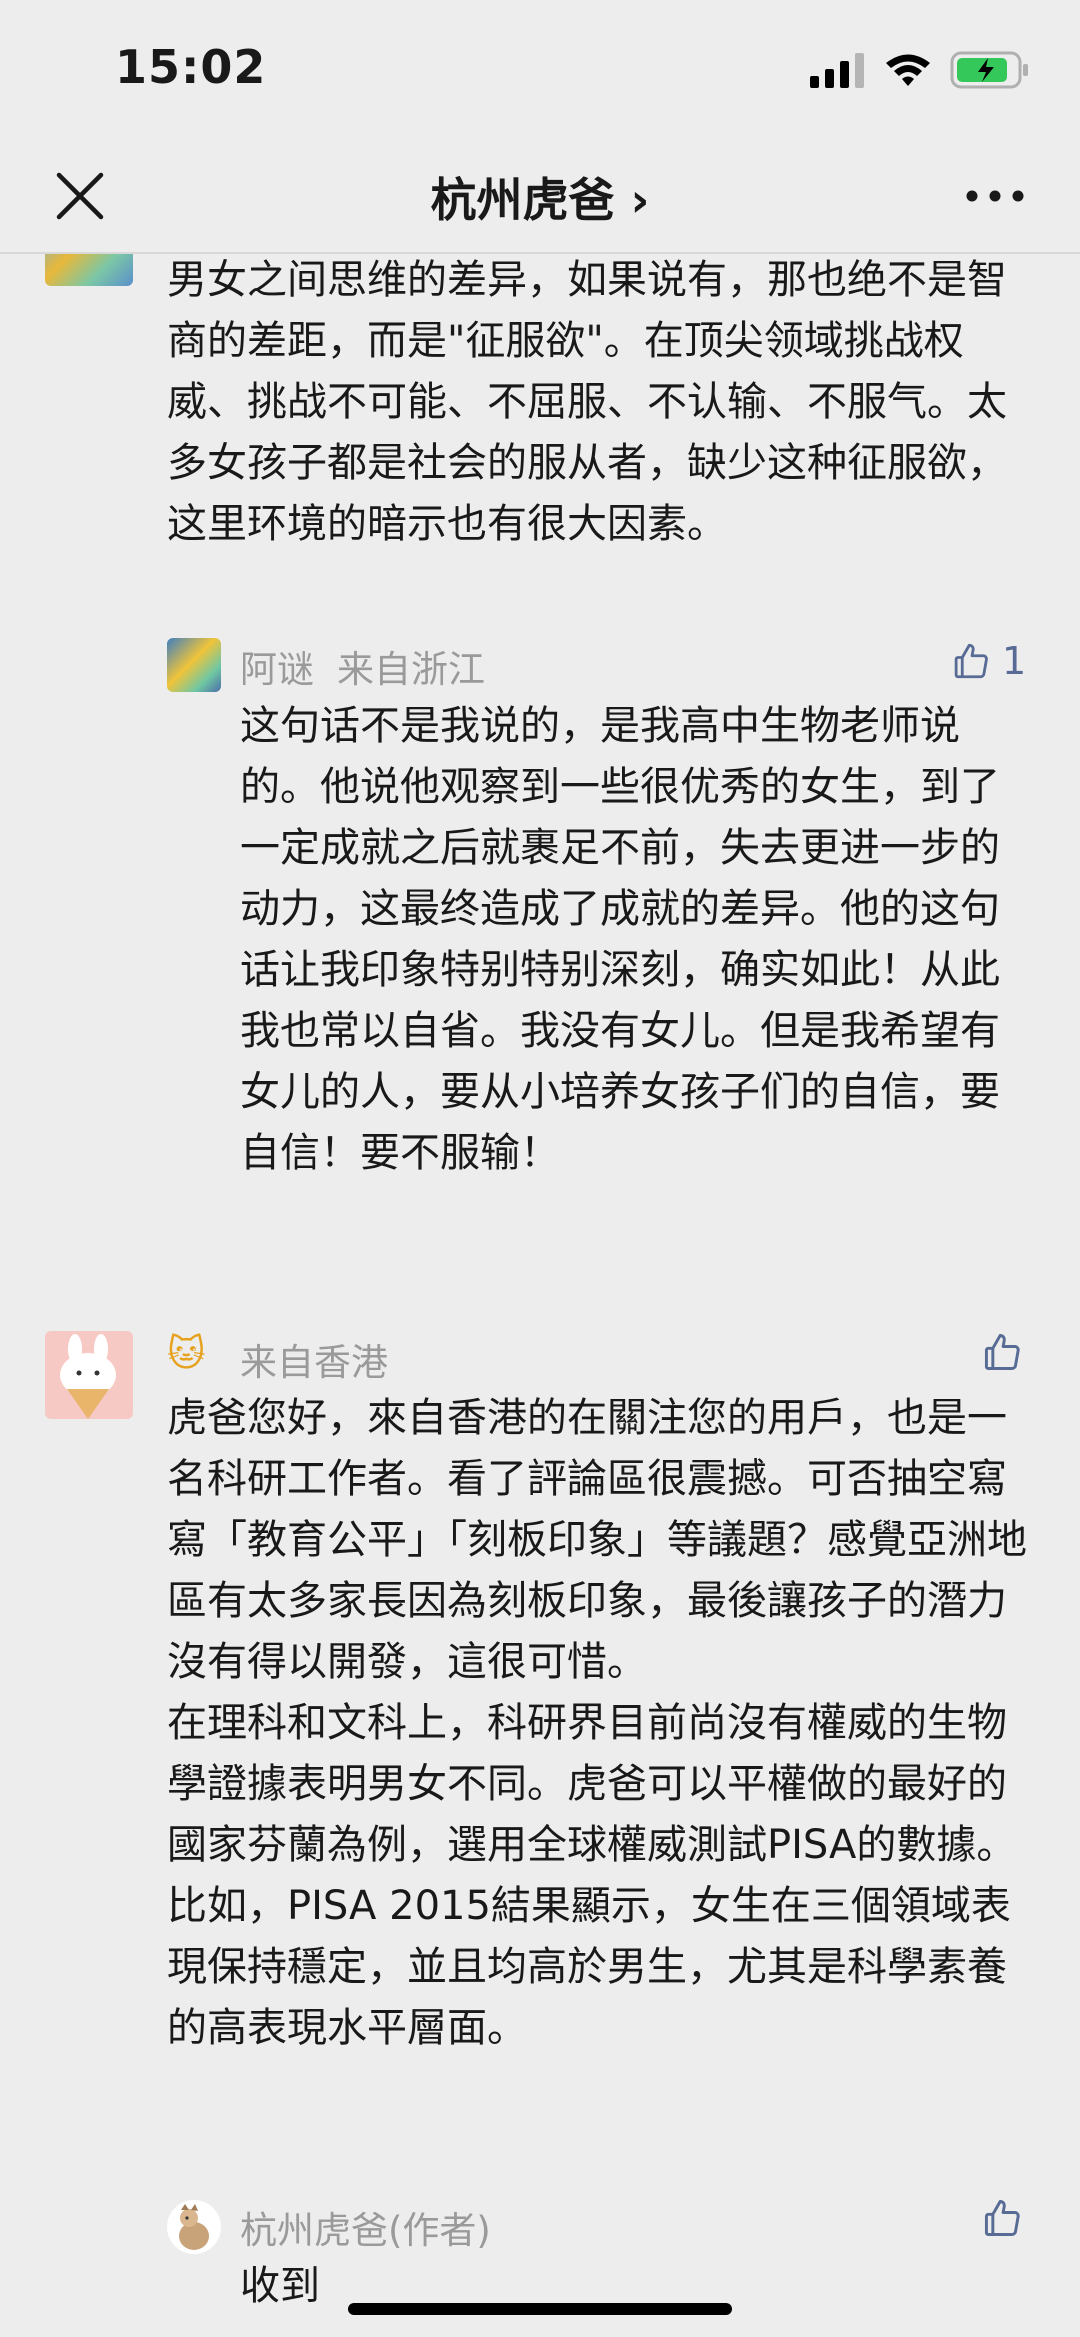 The height and width of the screenshot is (2337, 1080). Describe the element at coordinates (411, 669) in the screenshot. I see `reply-location: 来自浙江` at that location.